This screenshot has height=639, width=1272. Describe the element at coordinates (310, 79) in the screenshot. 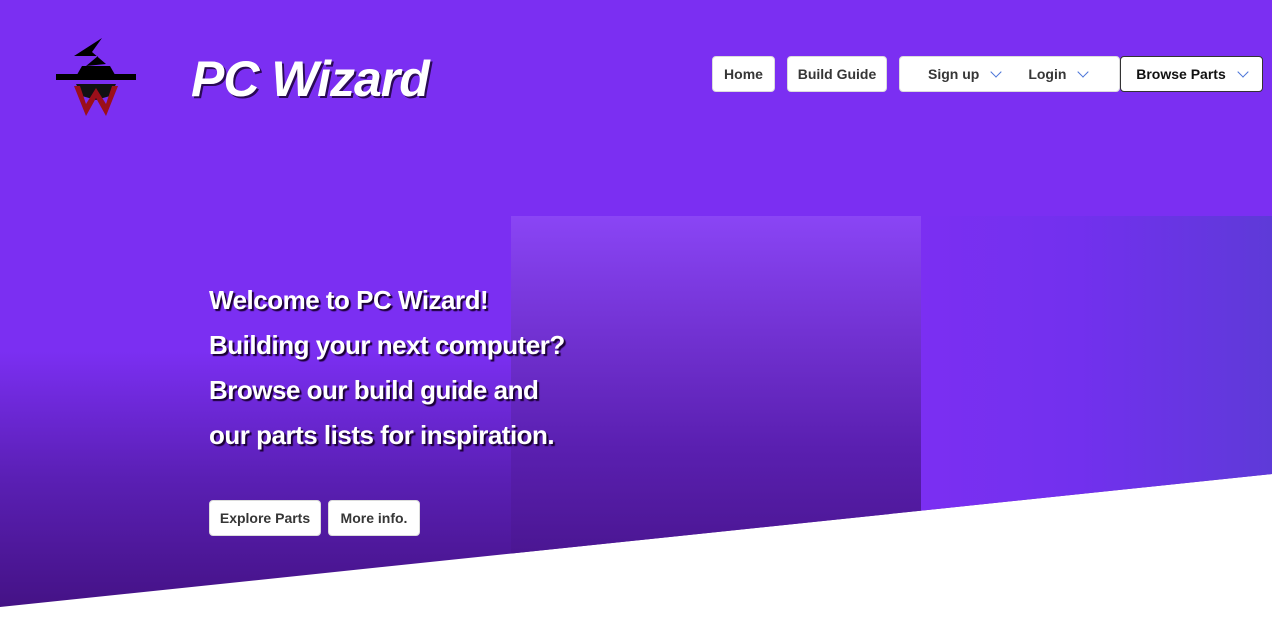

I see `site-title: PC Wizard` at that location.